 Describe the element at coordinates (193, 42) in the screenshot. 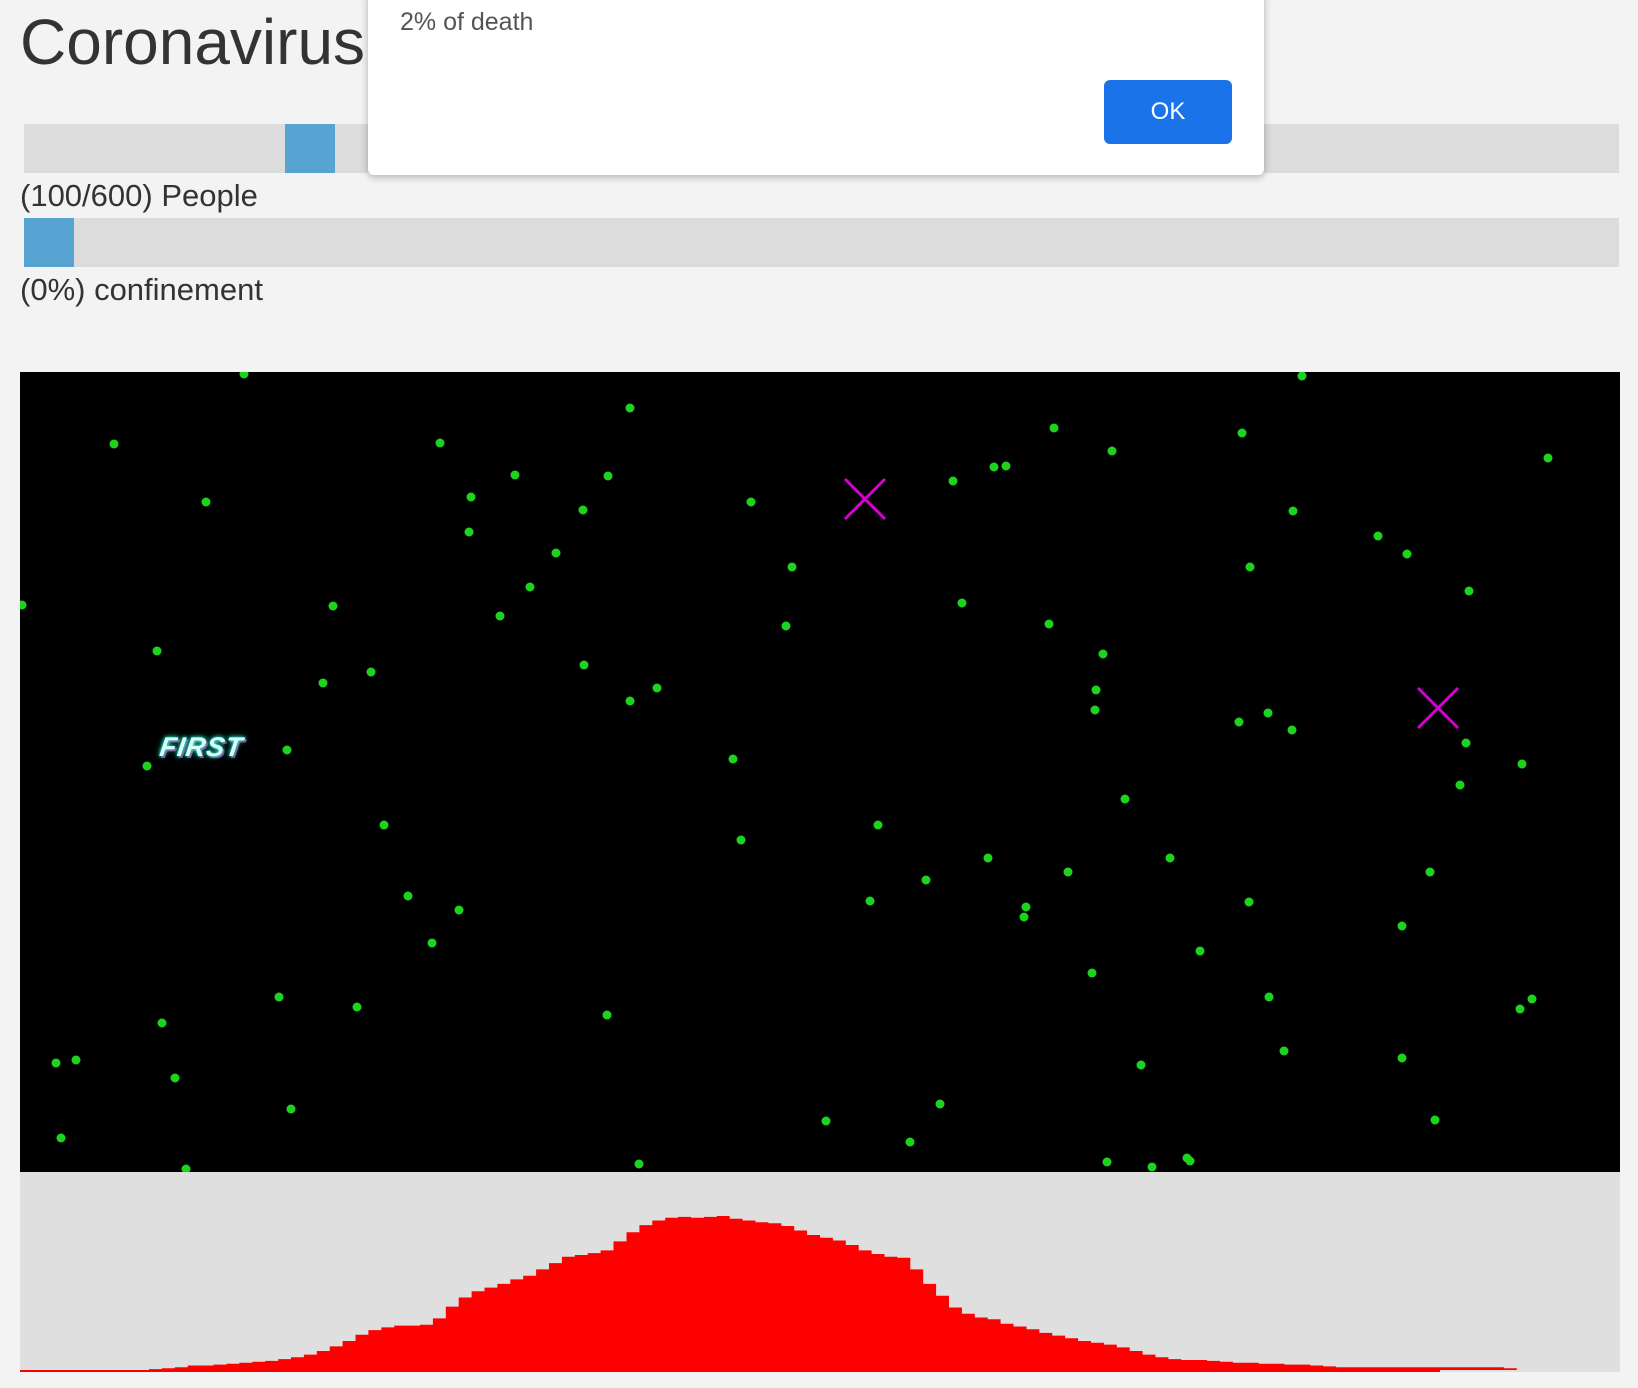

I see `page-title: Coronavirus` at that location.